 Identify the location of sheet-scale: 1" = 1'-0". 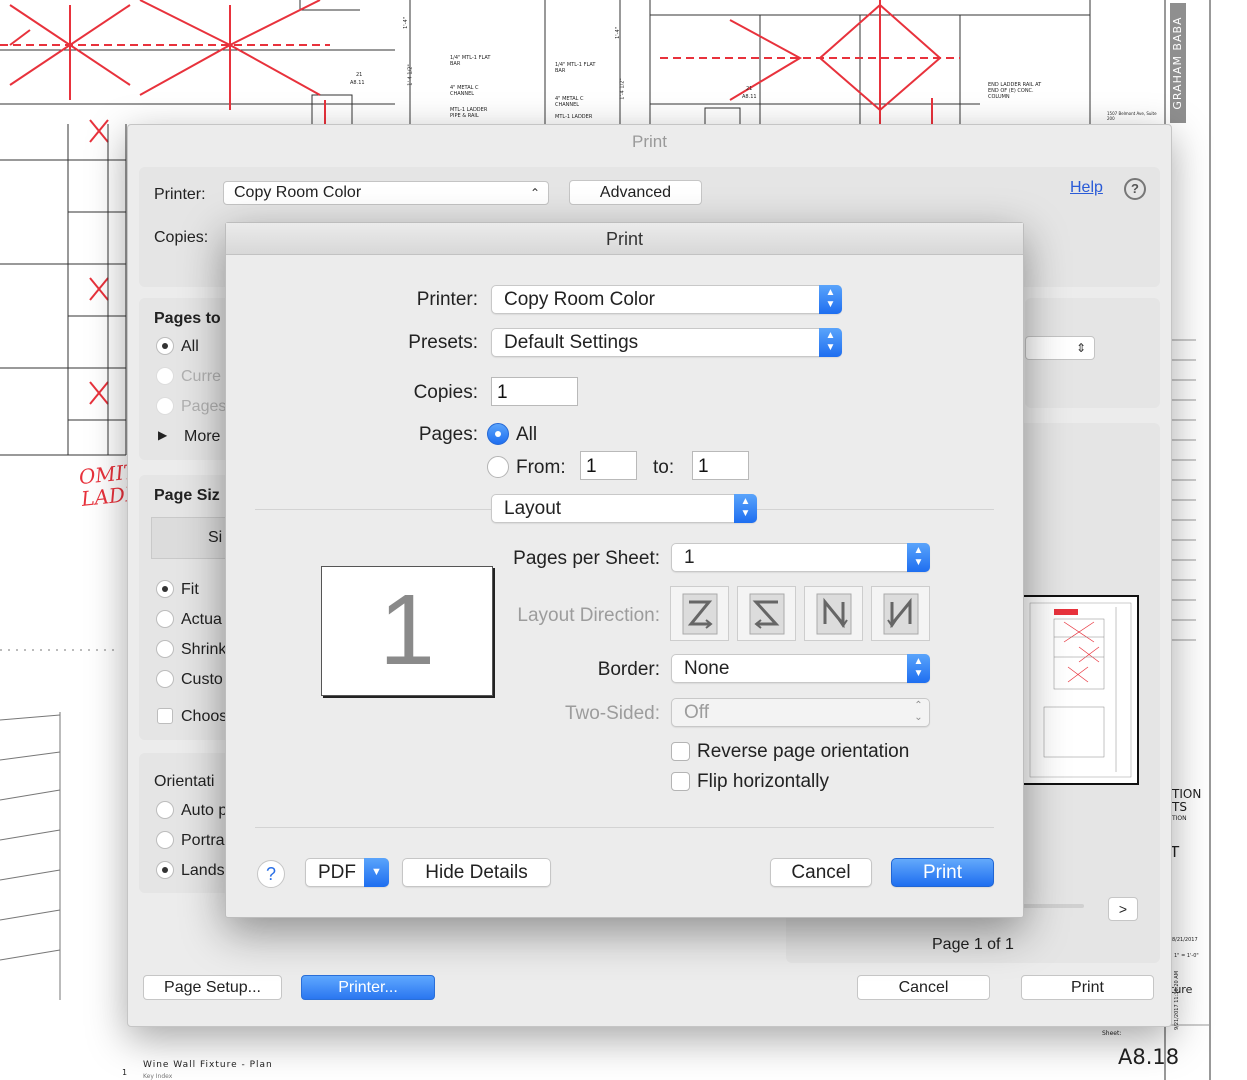
(1186, 956).